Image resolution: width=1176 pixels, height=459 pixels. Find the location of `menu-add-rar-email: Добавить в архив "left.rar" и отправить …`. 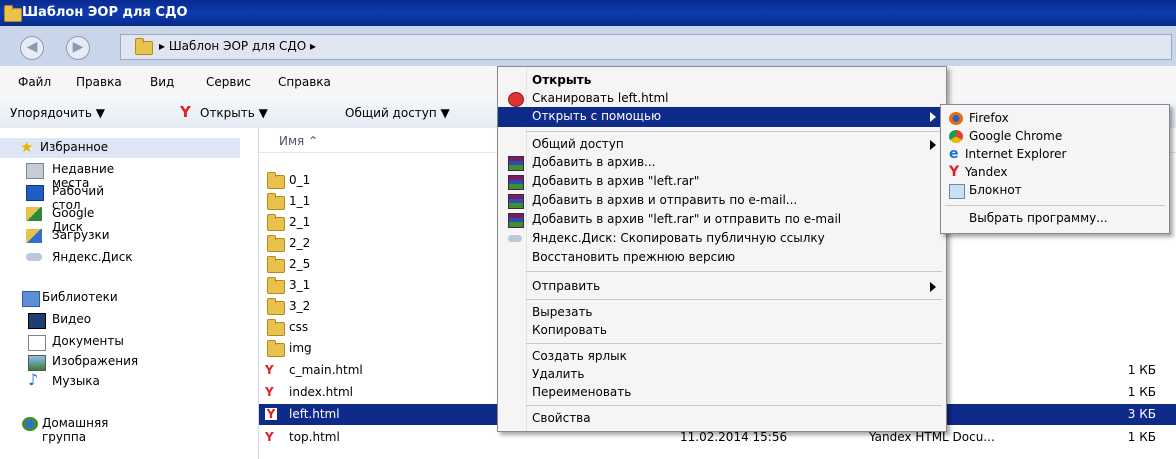

menu-add-rar-email: Добавить в архив "left.rar" и отправить … is located at coordinates (722, 220).